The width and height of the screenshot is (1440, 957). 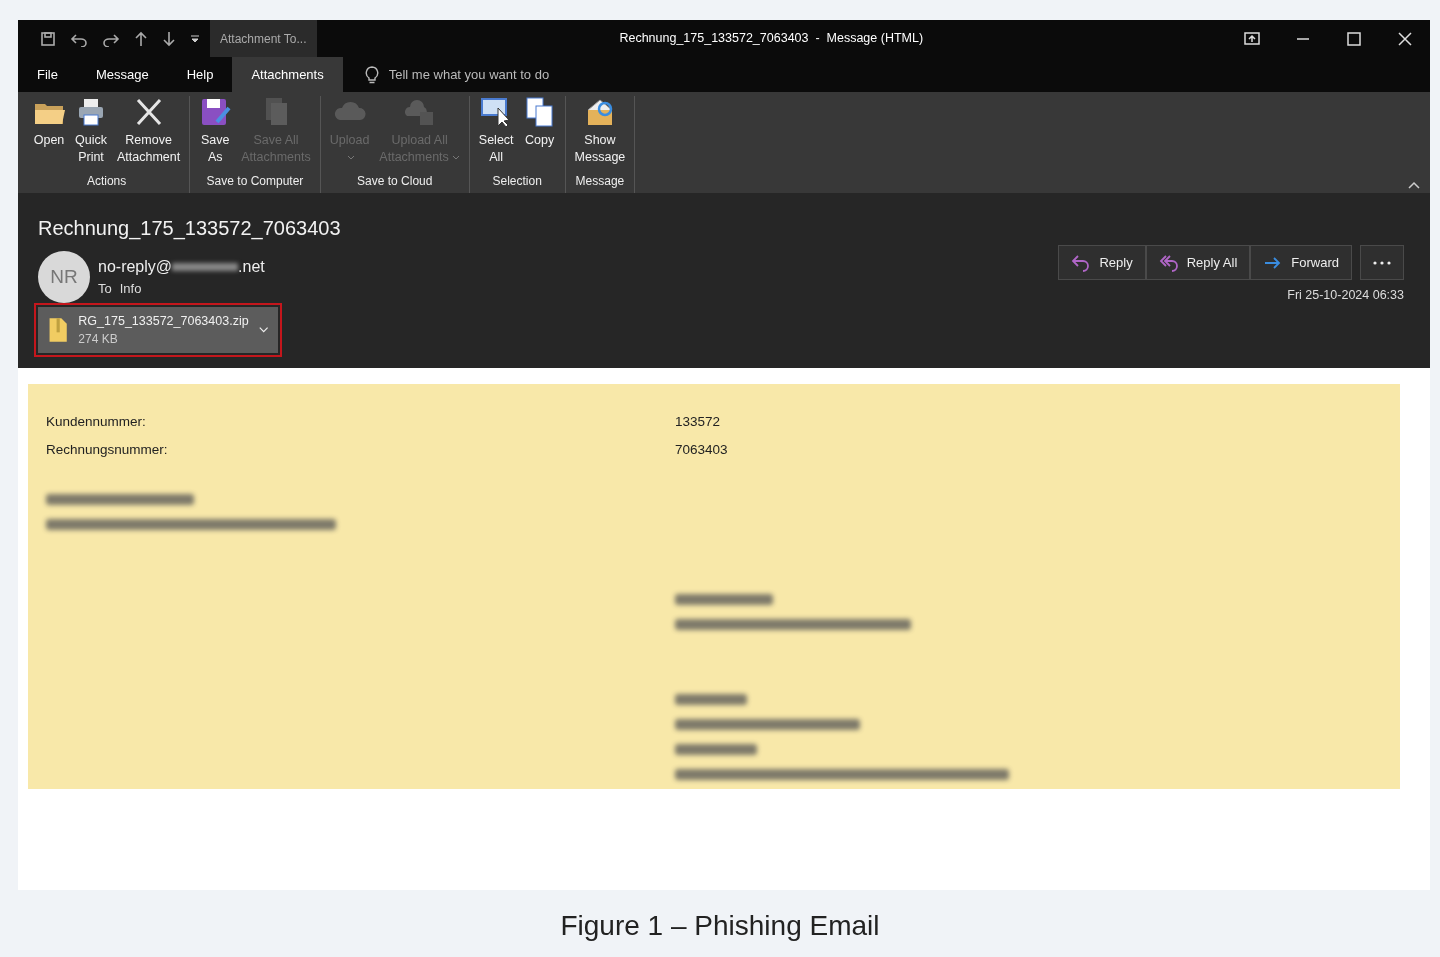 I want to click on ribbon-group-label: Message, so click(x=600, y=181).